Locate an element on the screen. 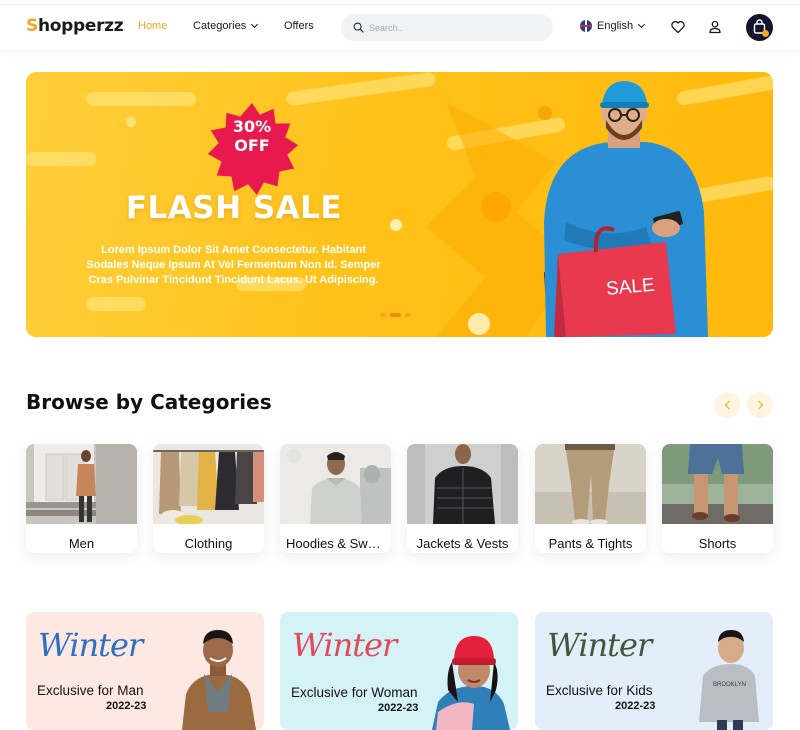  promo-label: Exclusive for Kids is located at coordinates (599, 690).